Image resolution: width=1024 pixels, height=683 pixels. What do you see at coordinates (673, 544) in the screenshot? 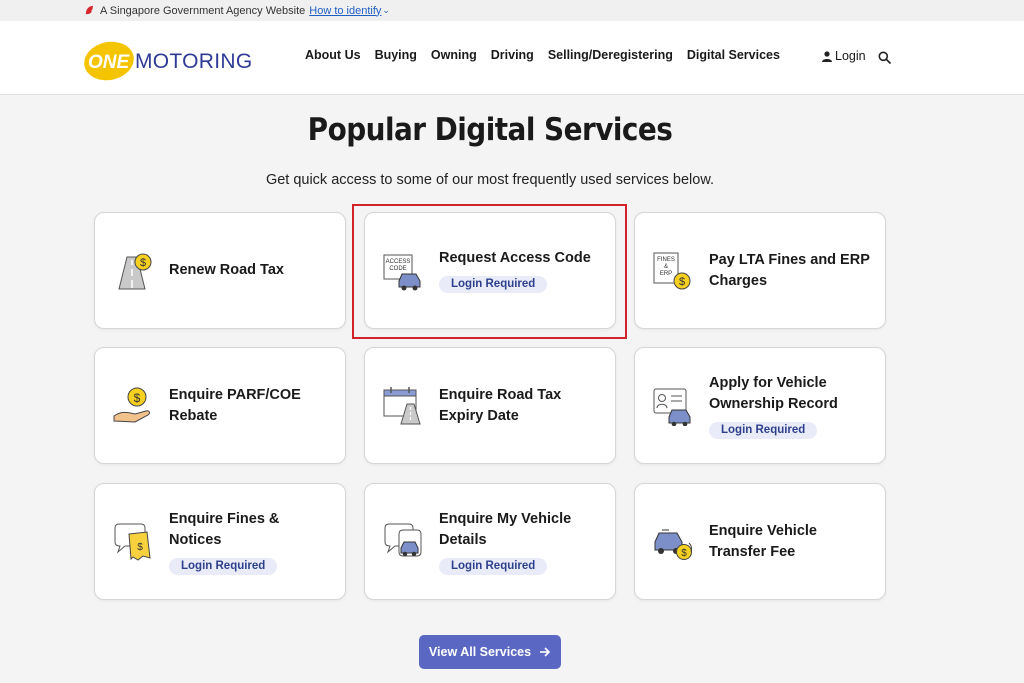
I see `car-transfer-coin-icon: $` at bounding box center [673, 544].